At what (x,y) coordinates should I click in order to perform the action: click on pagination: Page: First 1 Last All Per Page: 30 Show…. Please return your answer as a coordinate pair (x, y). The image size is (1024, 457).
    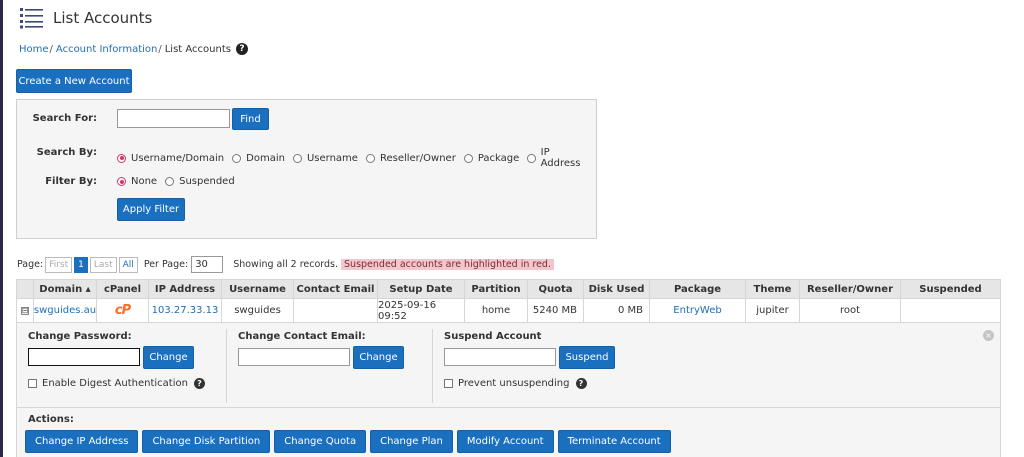
    Looking at the image, I should click on (285, 264).